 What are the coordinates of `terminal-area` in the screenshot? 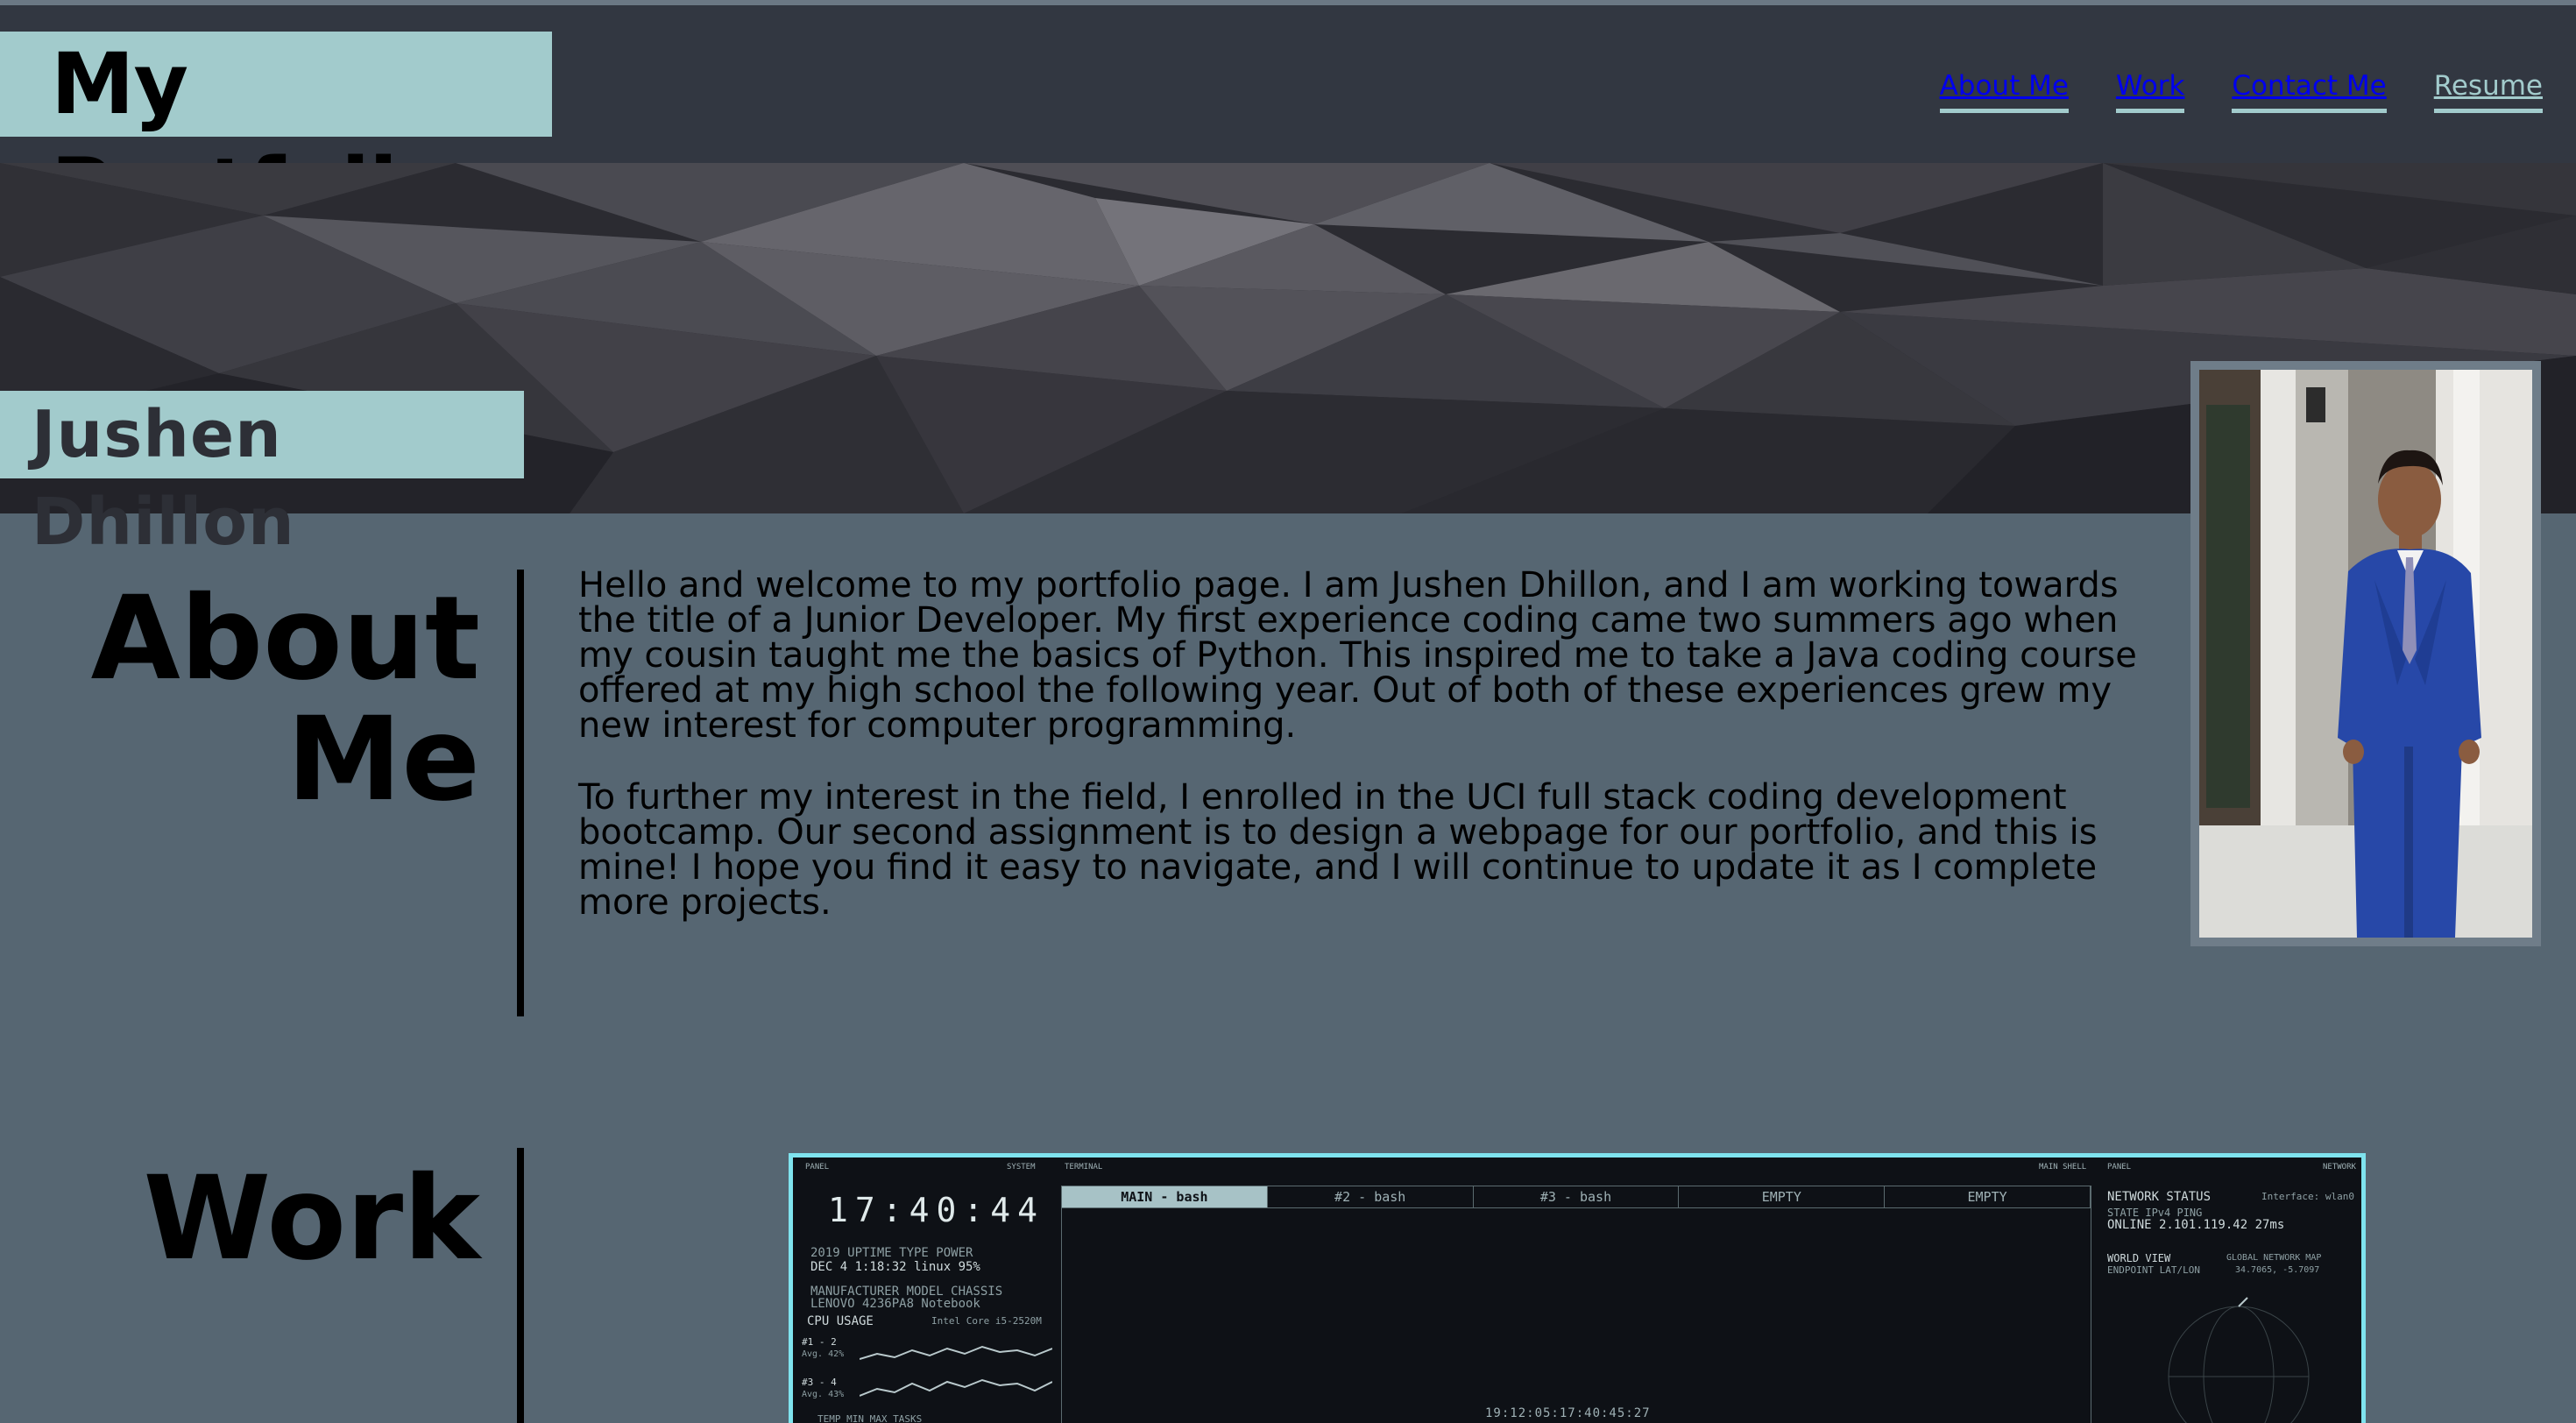 It's located at (1576, 1315).